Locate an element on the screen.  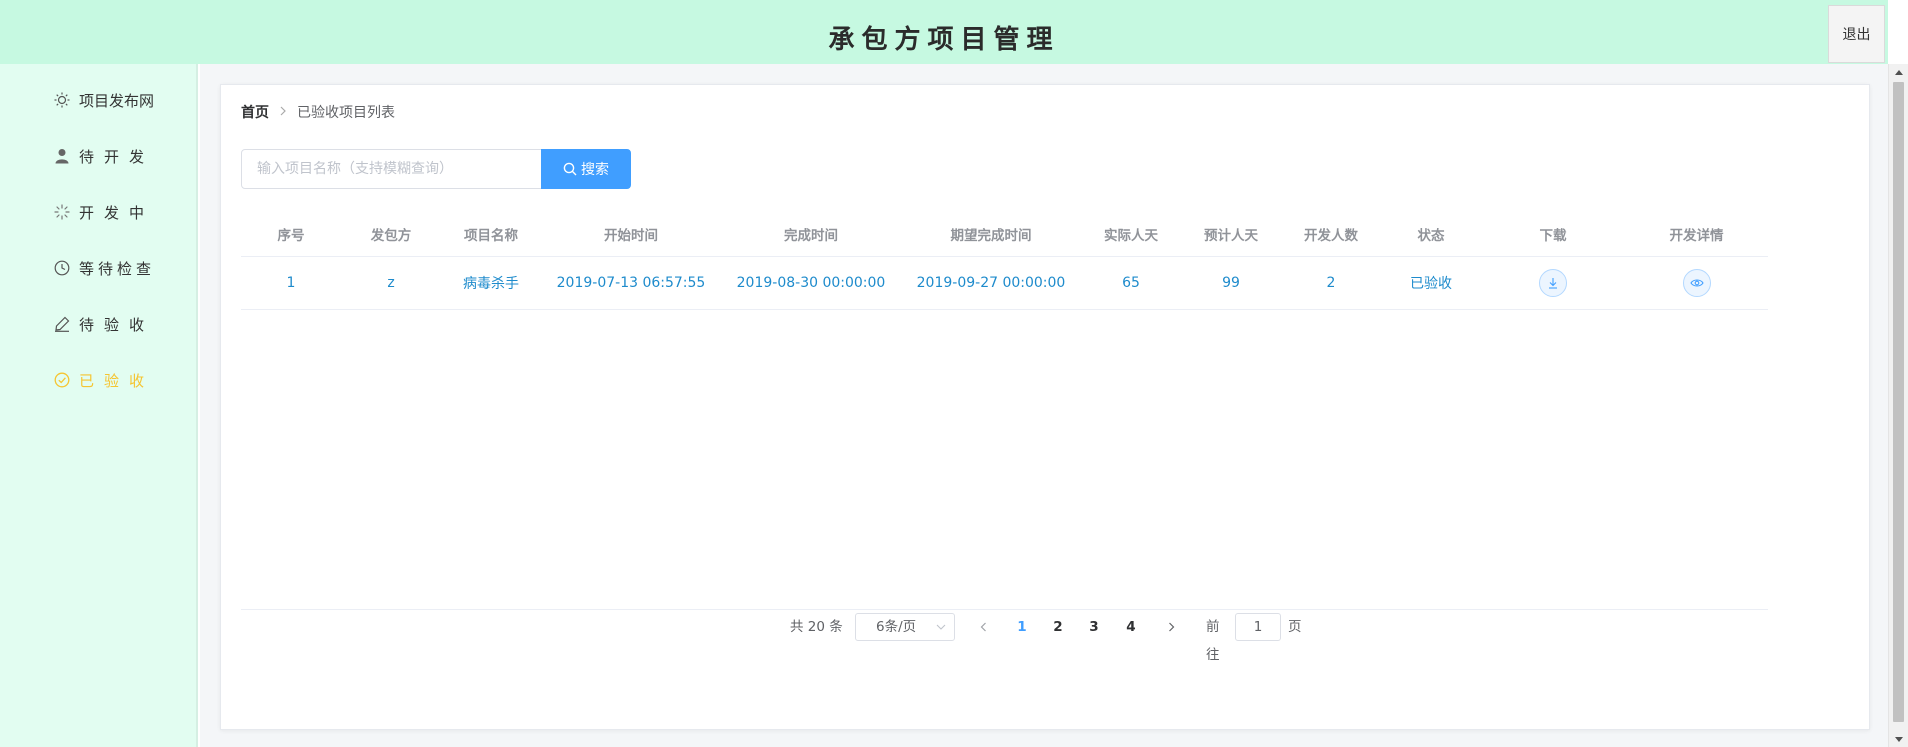
divider is located at coordinates (1004, 609).